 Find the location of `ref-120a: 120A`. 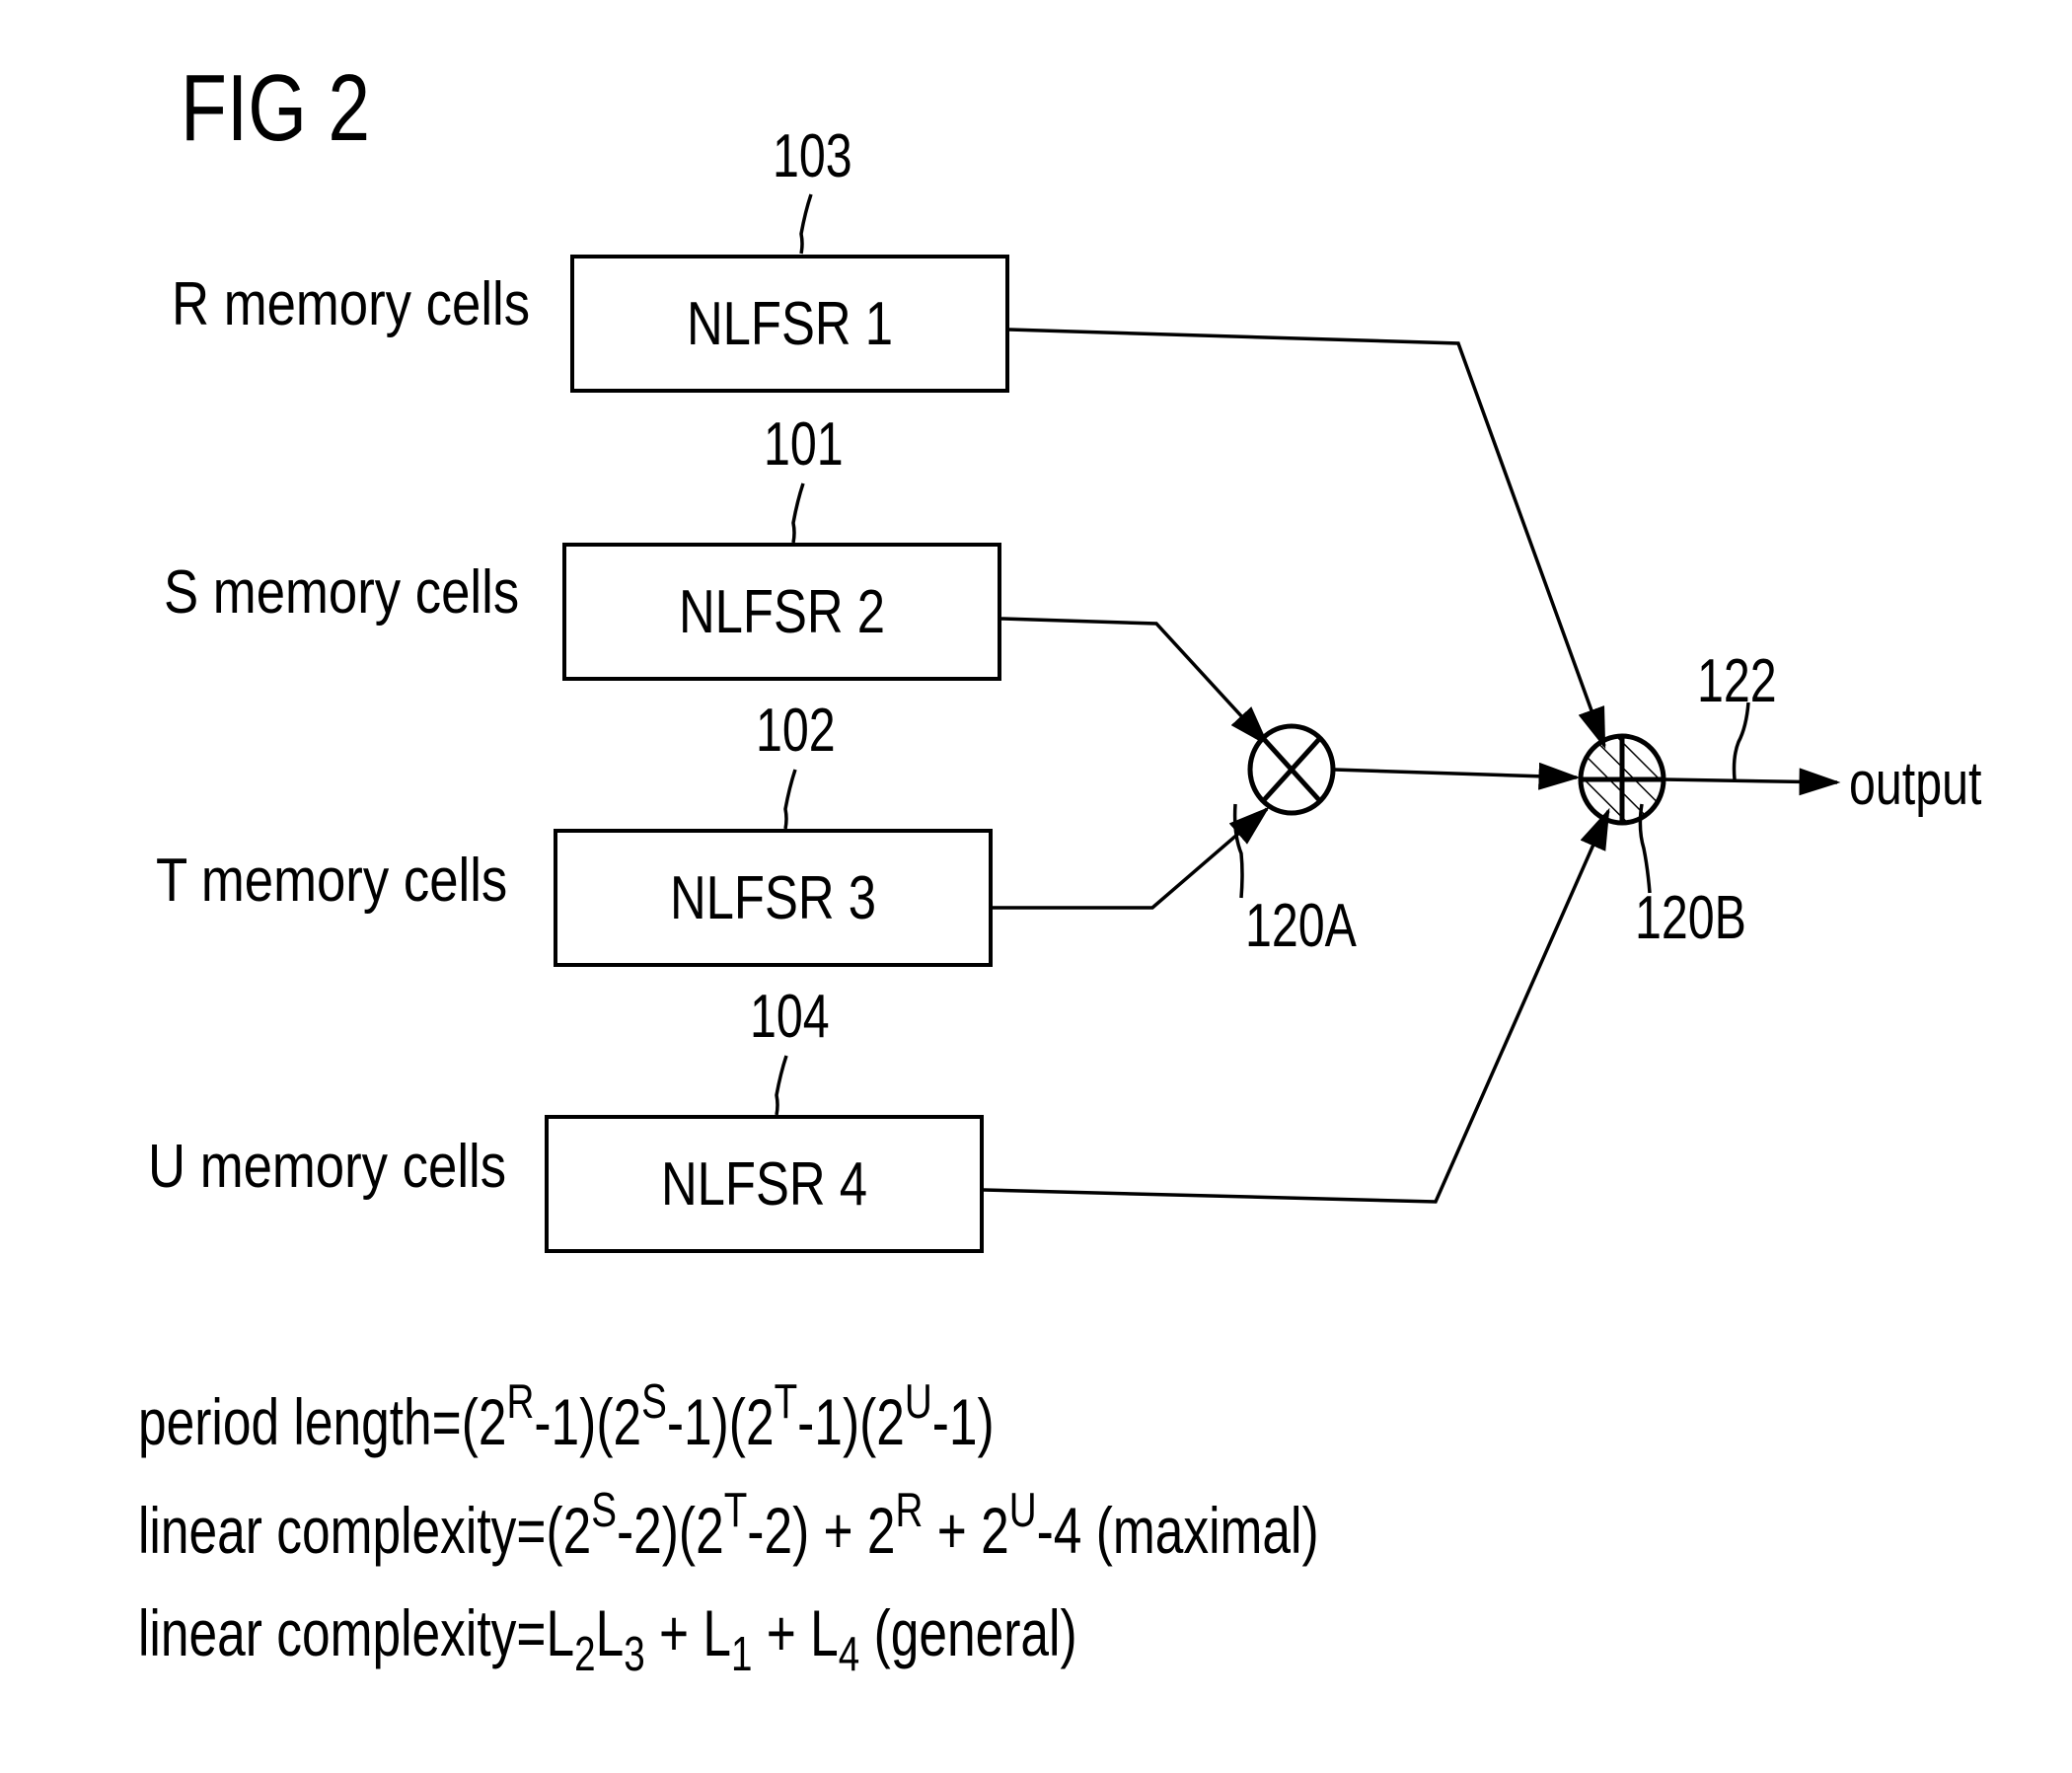

ref-120a: 120A is located at coordinates (1301, 926).